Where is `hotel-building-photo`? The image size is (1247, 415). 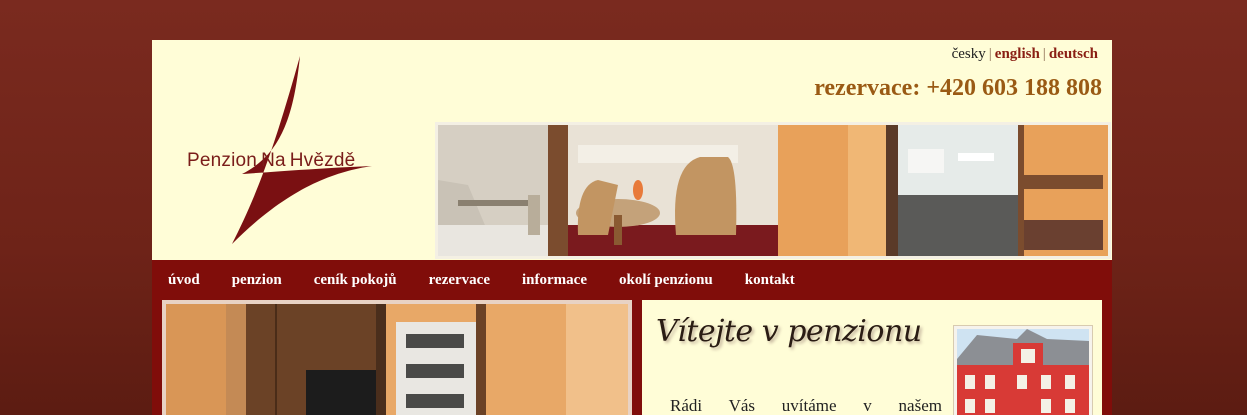
hotel-building-photo is located at coordinates (1023, 370).